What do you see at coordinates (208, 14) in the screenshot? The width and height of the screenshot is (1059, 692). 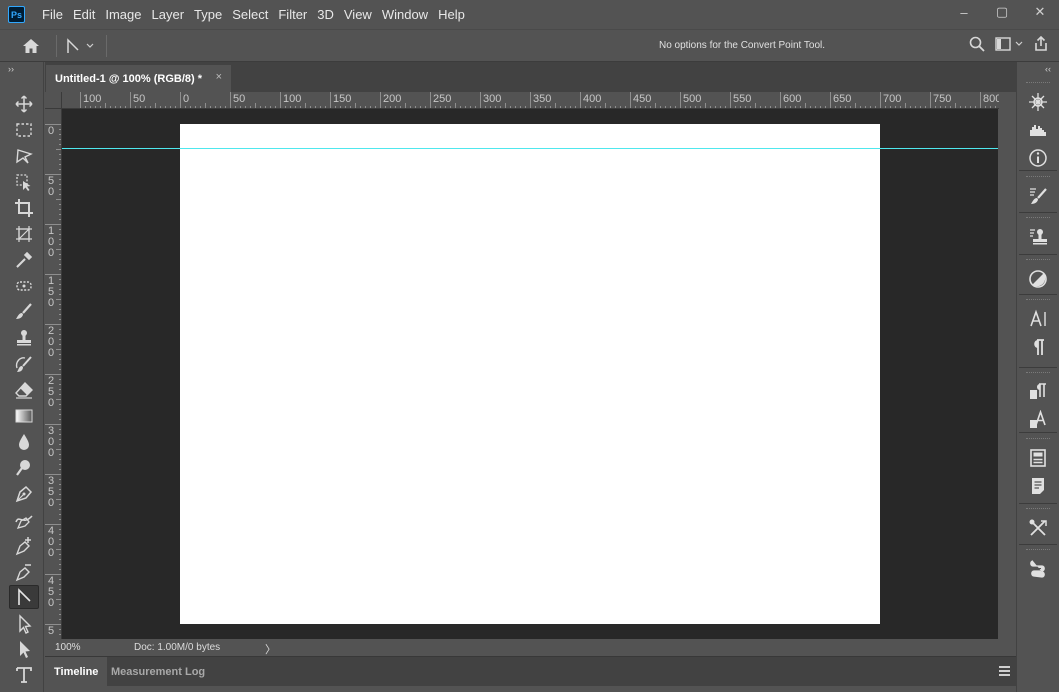 I see `menu-type: Type` at bounding box center [208, 14].